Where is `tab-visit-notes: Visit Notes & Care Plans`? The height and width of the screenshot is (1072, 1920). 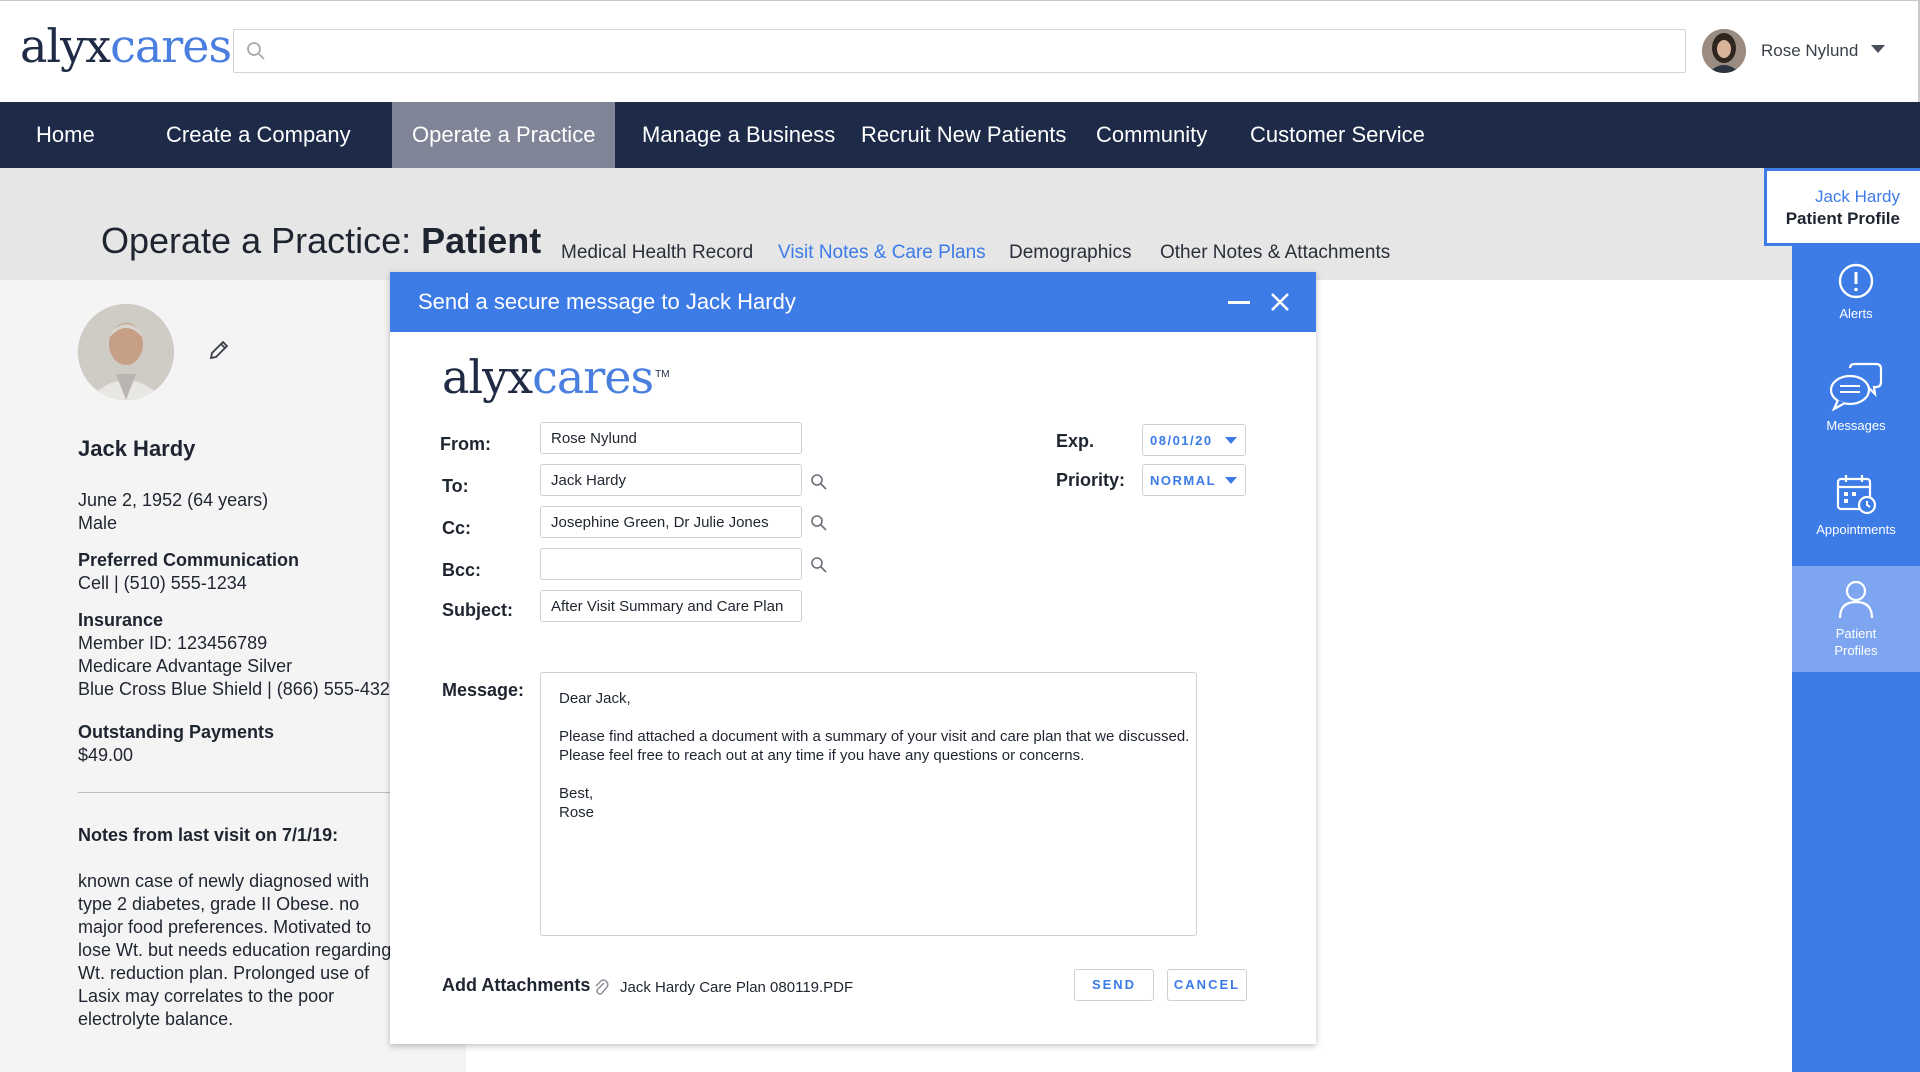 tab-visit-notes: Visit Notes & Care Plans is located at coordinates (882, 253).